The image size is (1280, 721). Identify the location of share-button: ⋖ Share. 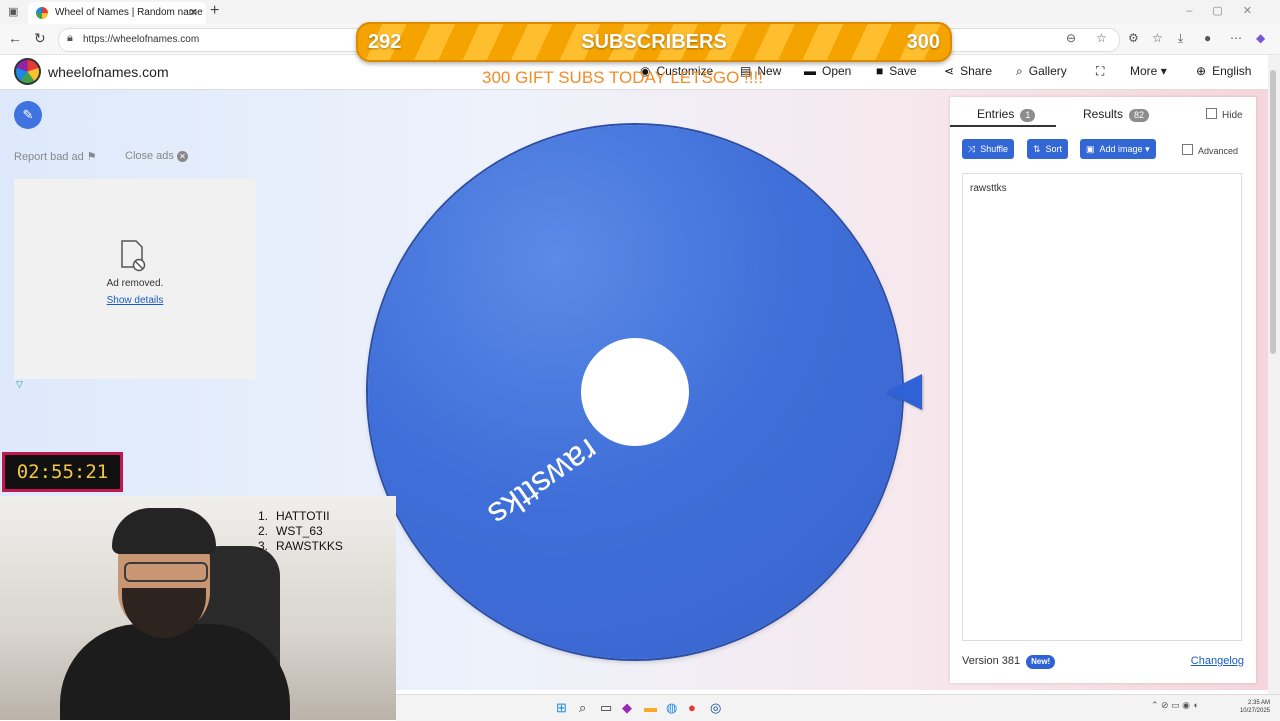
(968, 71).